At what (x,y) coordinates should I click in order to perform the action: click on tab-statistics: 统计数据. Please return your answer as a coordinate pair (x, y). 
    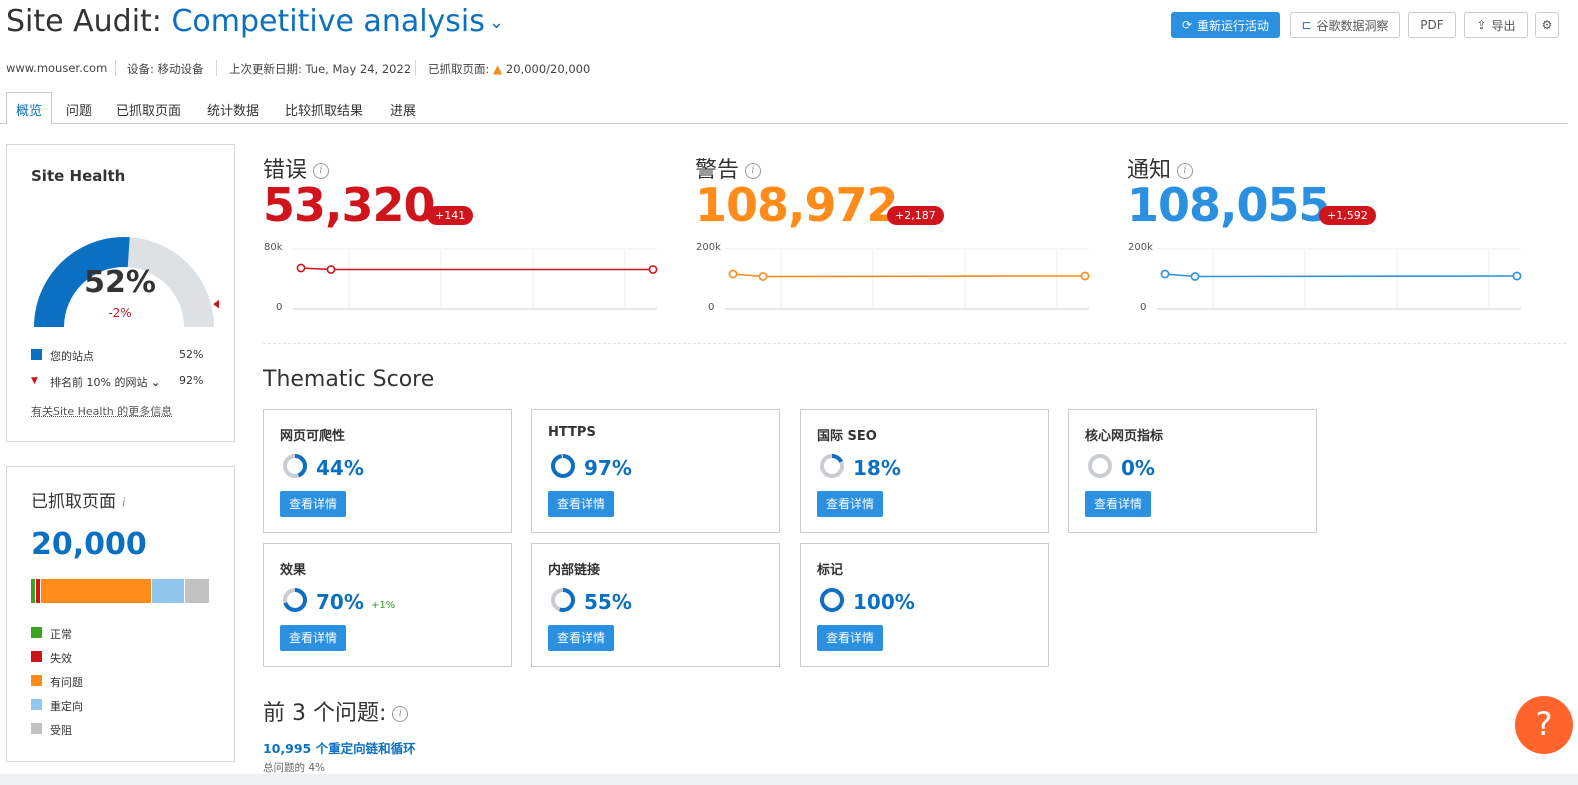
    Looking at the image, I should click on (233, 109).